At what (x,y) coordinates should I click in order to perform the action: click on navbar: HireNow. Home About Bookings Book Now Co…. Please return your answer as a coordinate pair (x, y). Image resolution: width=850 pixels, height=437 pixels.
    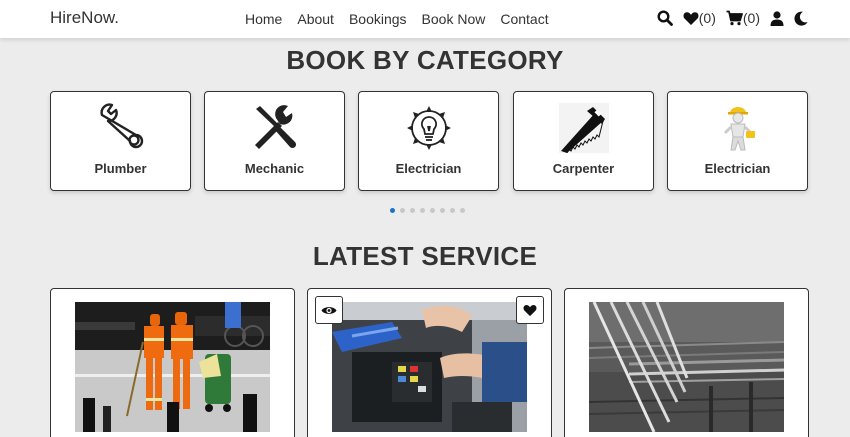
    Looking at the image, I should click on (425, 19).